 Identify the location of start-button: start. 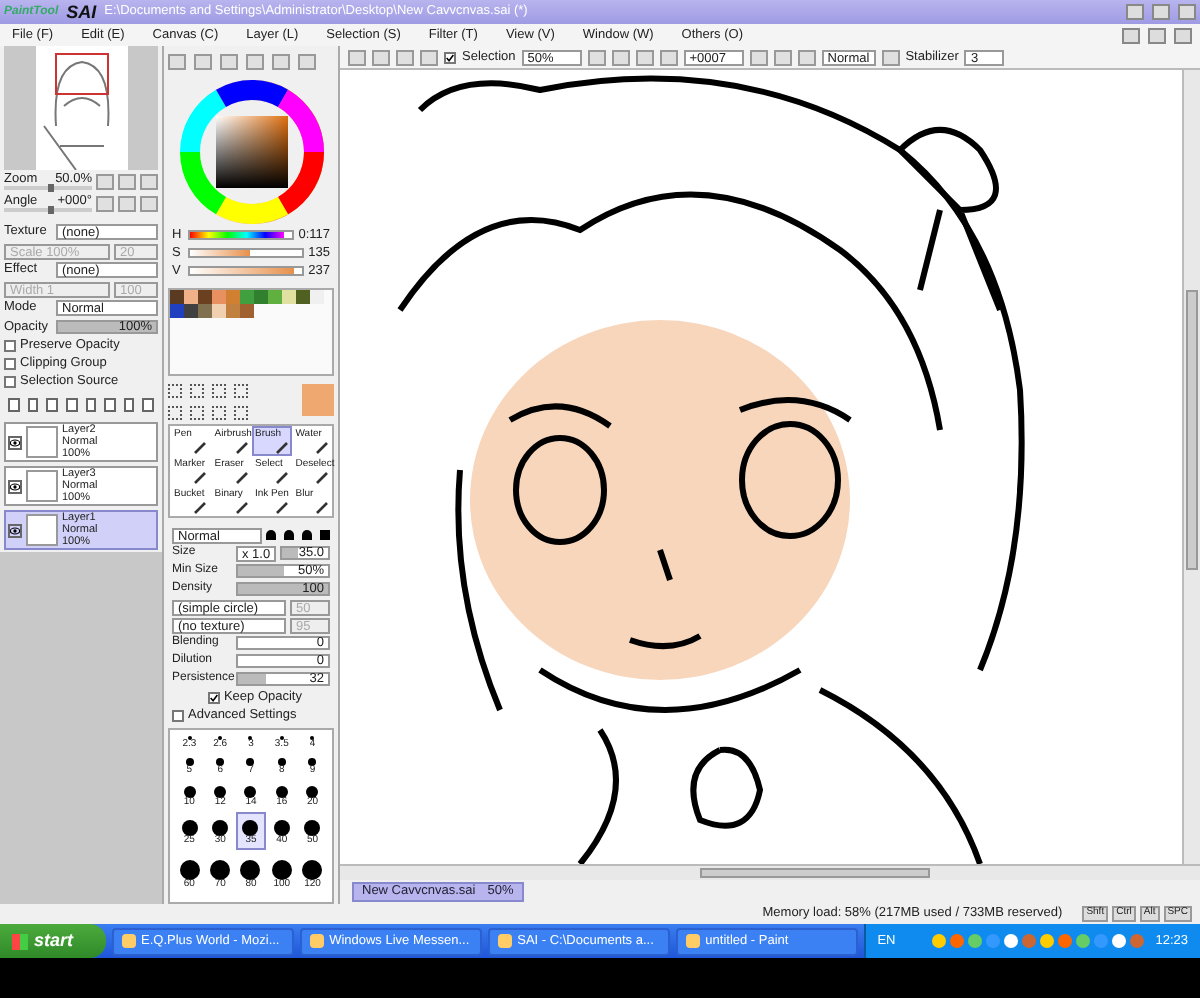
(53, 941).